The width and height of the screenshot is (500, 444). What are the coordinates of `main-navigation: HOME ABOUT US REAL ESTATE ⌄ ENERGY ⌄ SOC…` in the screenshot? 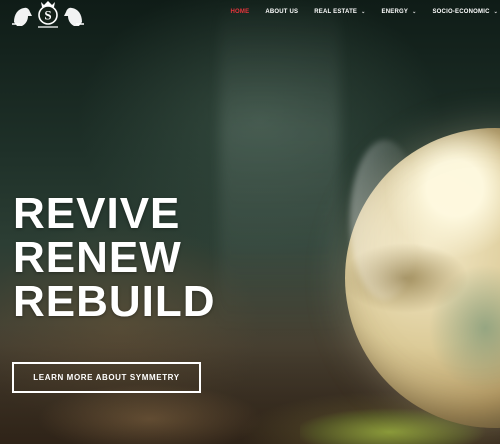 It's located at (356, 12).